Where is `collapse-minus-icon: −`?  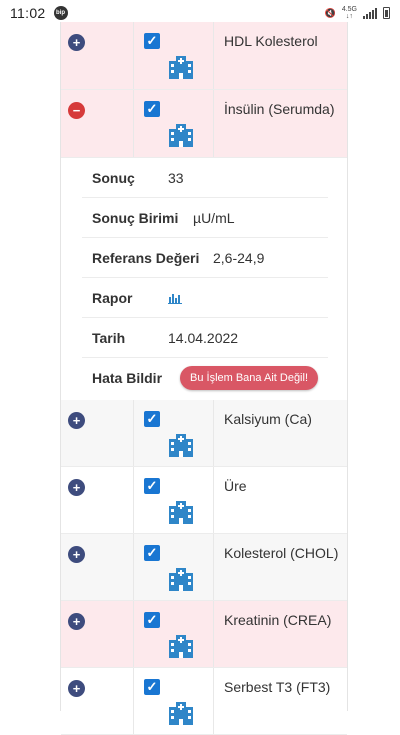
collapse-minus-icon: − is located at coordinates (76, 110).